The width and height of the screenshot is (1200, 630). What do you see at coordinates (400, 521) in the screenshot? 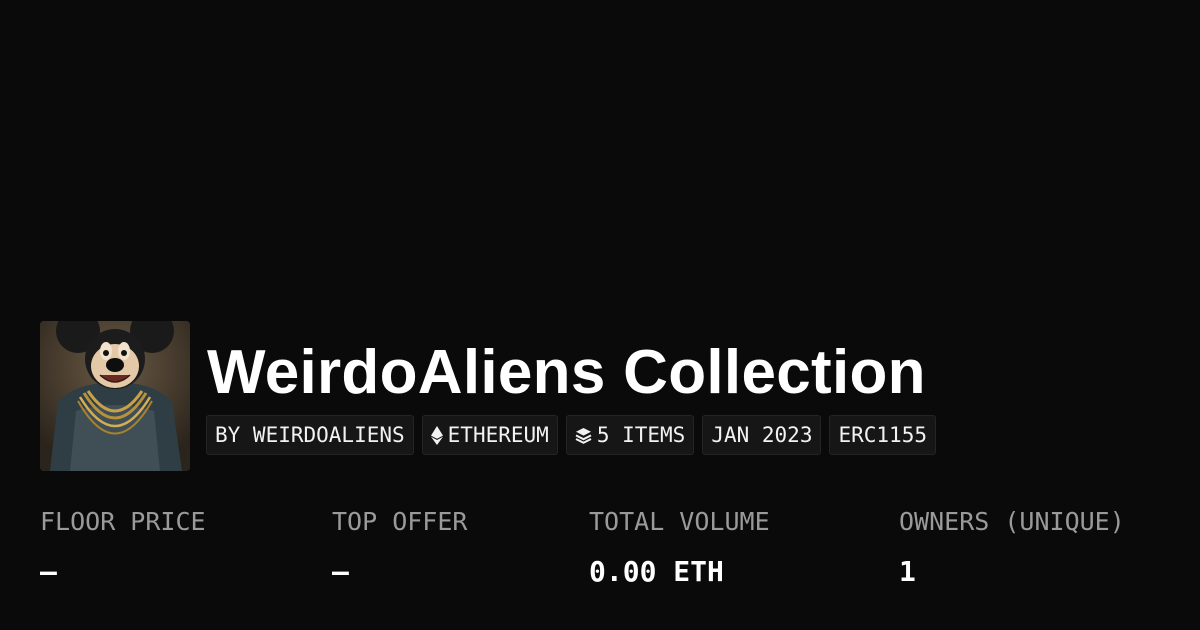
I see `top-offer-label: TOP OFFER` at bounding box center [400, 521].